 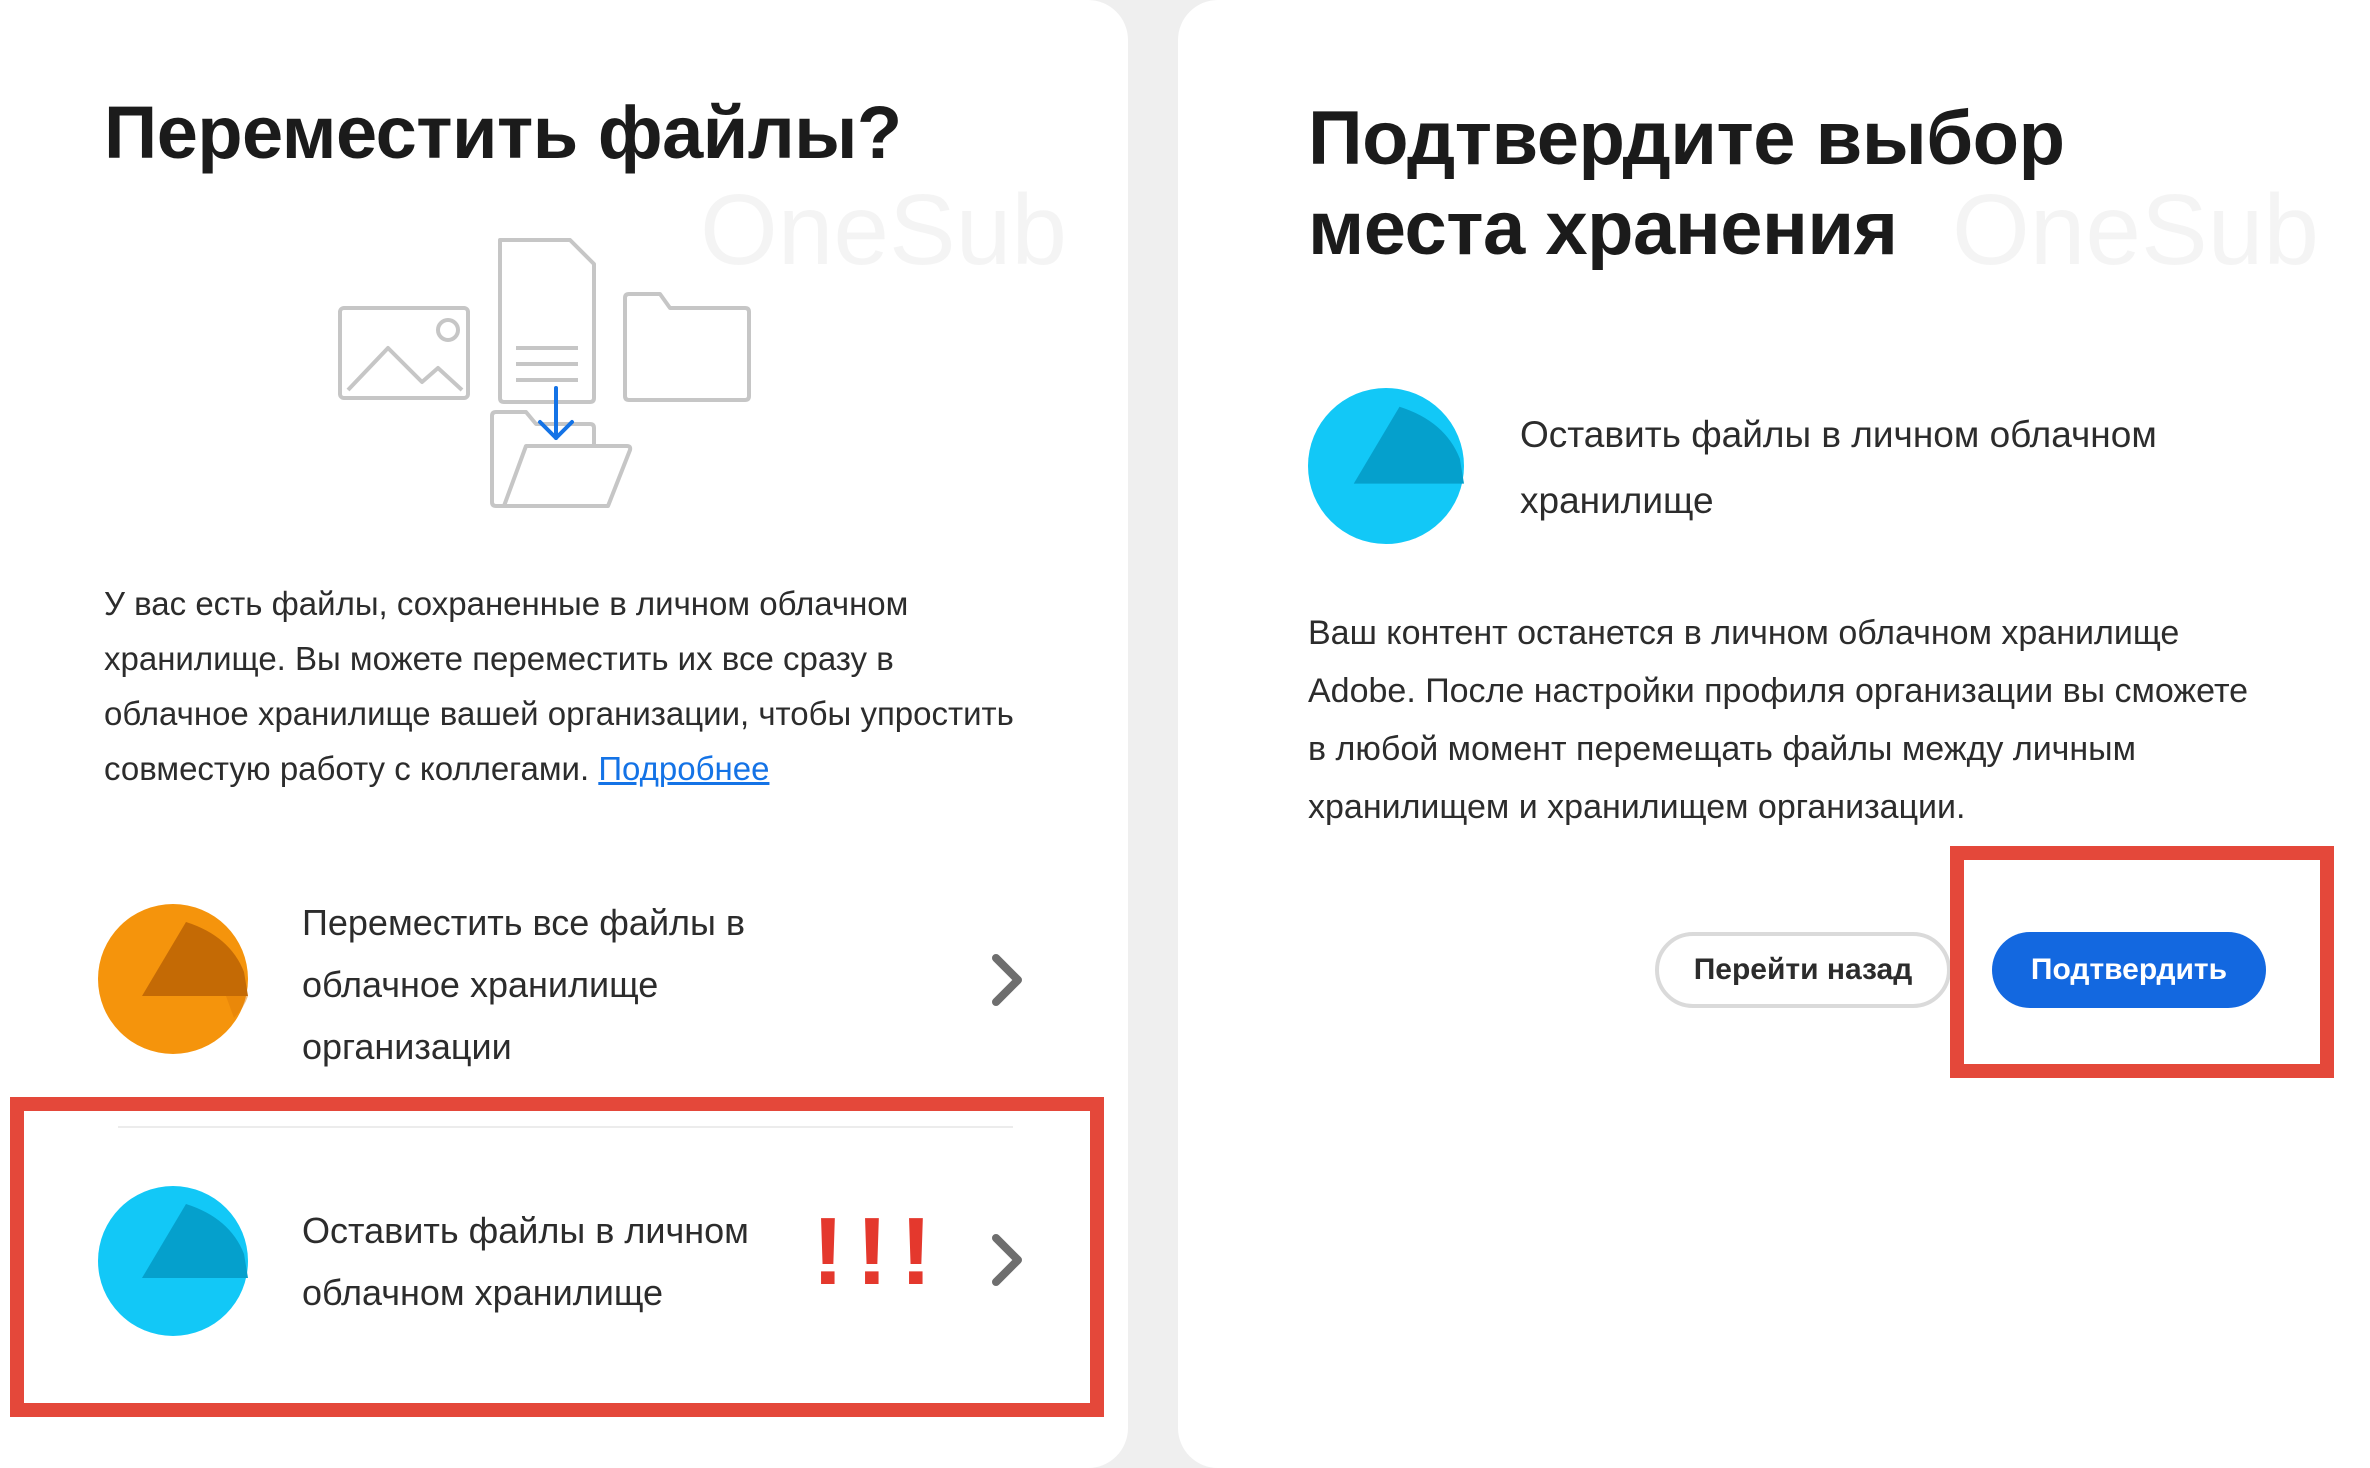 I want to click on folder-icon, so click(x=687, y=347).